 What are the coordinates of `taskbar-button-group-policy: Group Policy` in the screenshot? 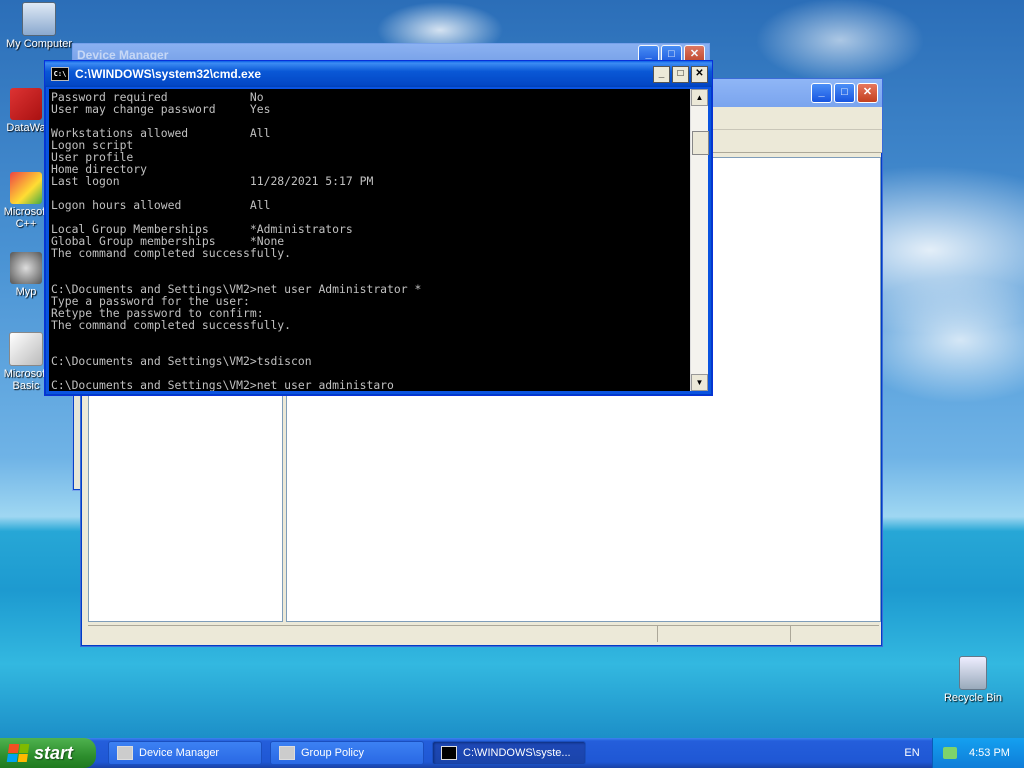 It's located at (347, 753).